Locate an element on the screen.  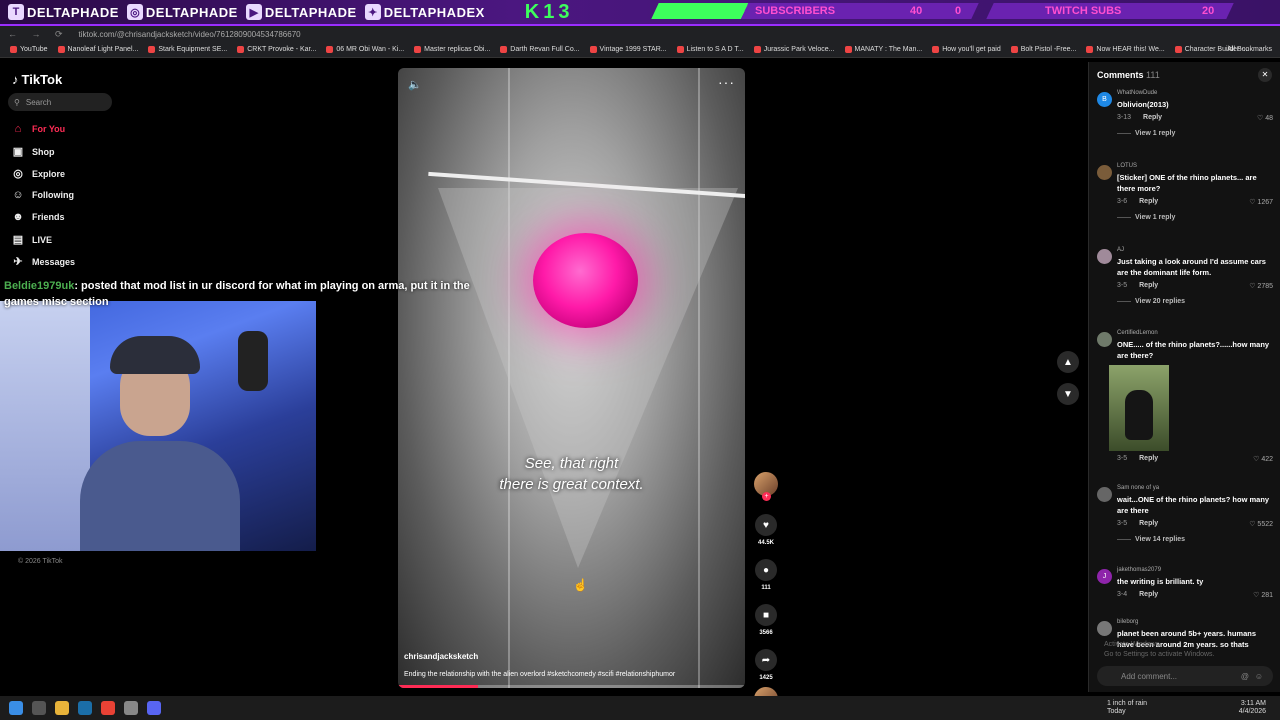
previous-video-button: ▲ is located at coordinates (1068, 362).